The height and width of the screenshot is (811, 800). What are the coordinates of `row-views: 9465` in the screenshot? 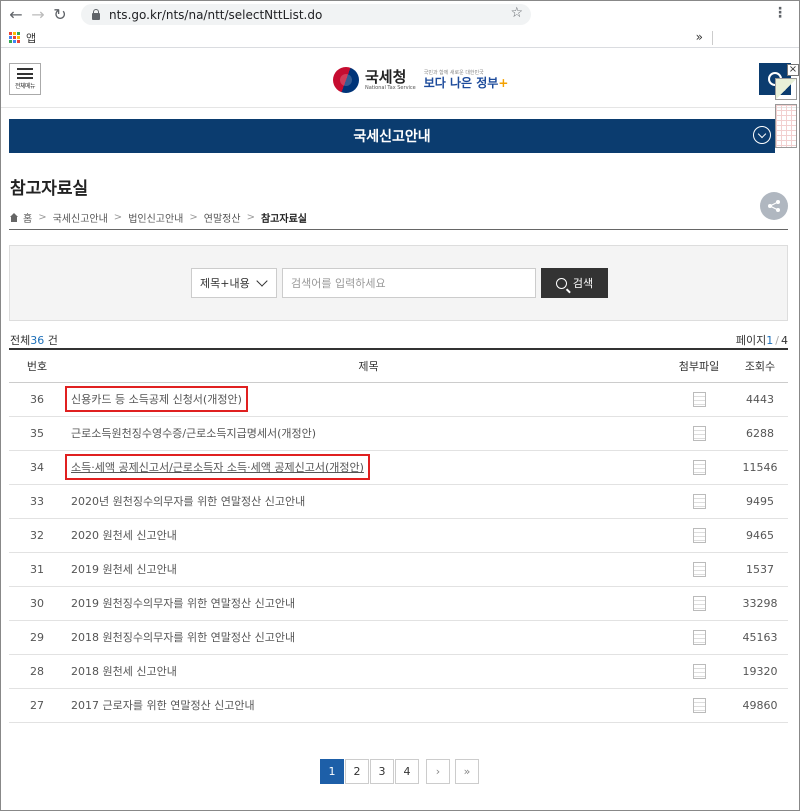 It's located at (760, 535).